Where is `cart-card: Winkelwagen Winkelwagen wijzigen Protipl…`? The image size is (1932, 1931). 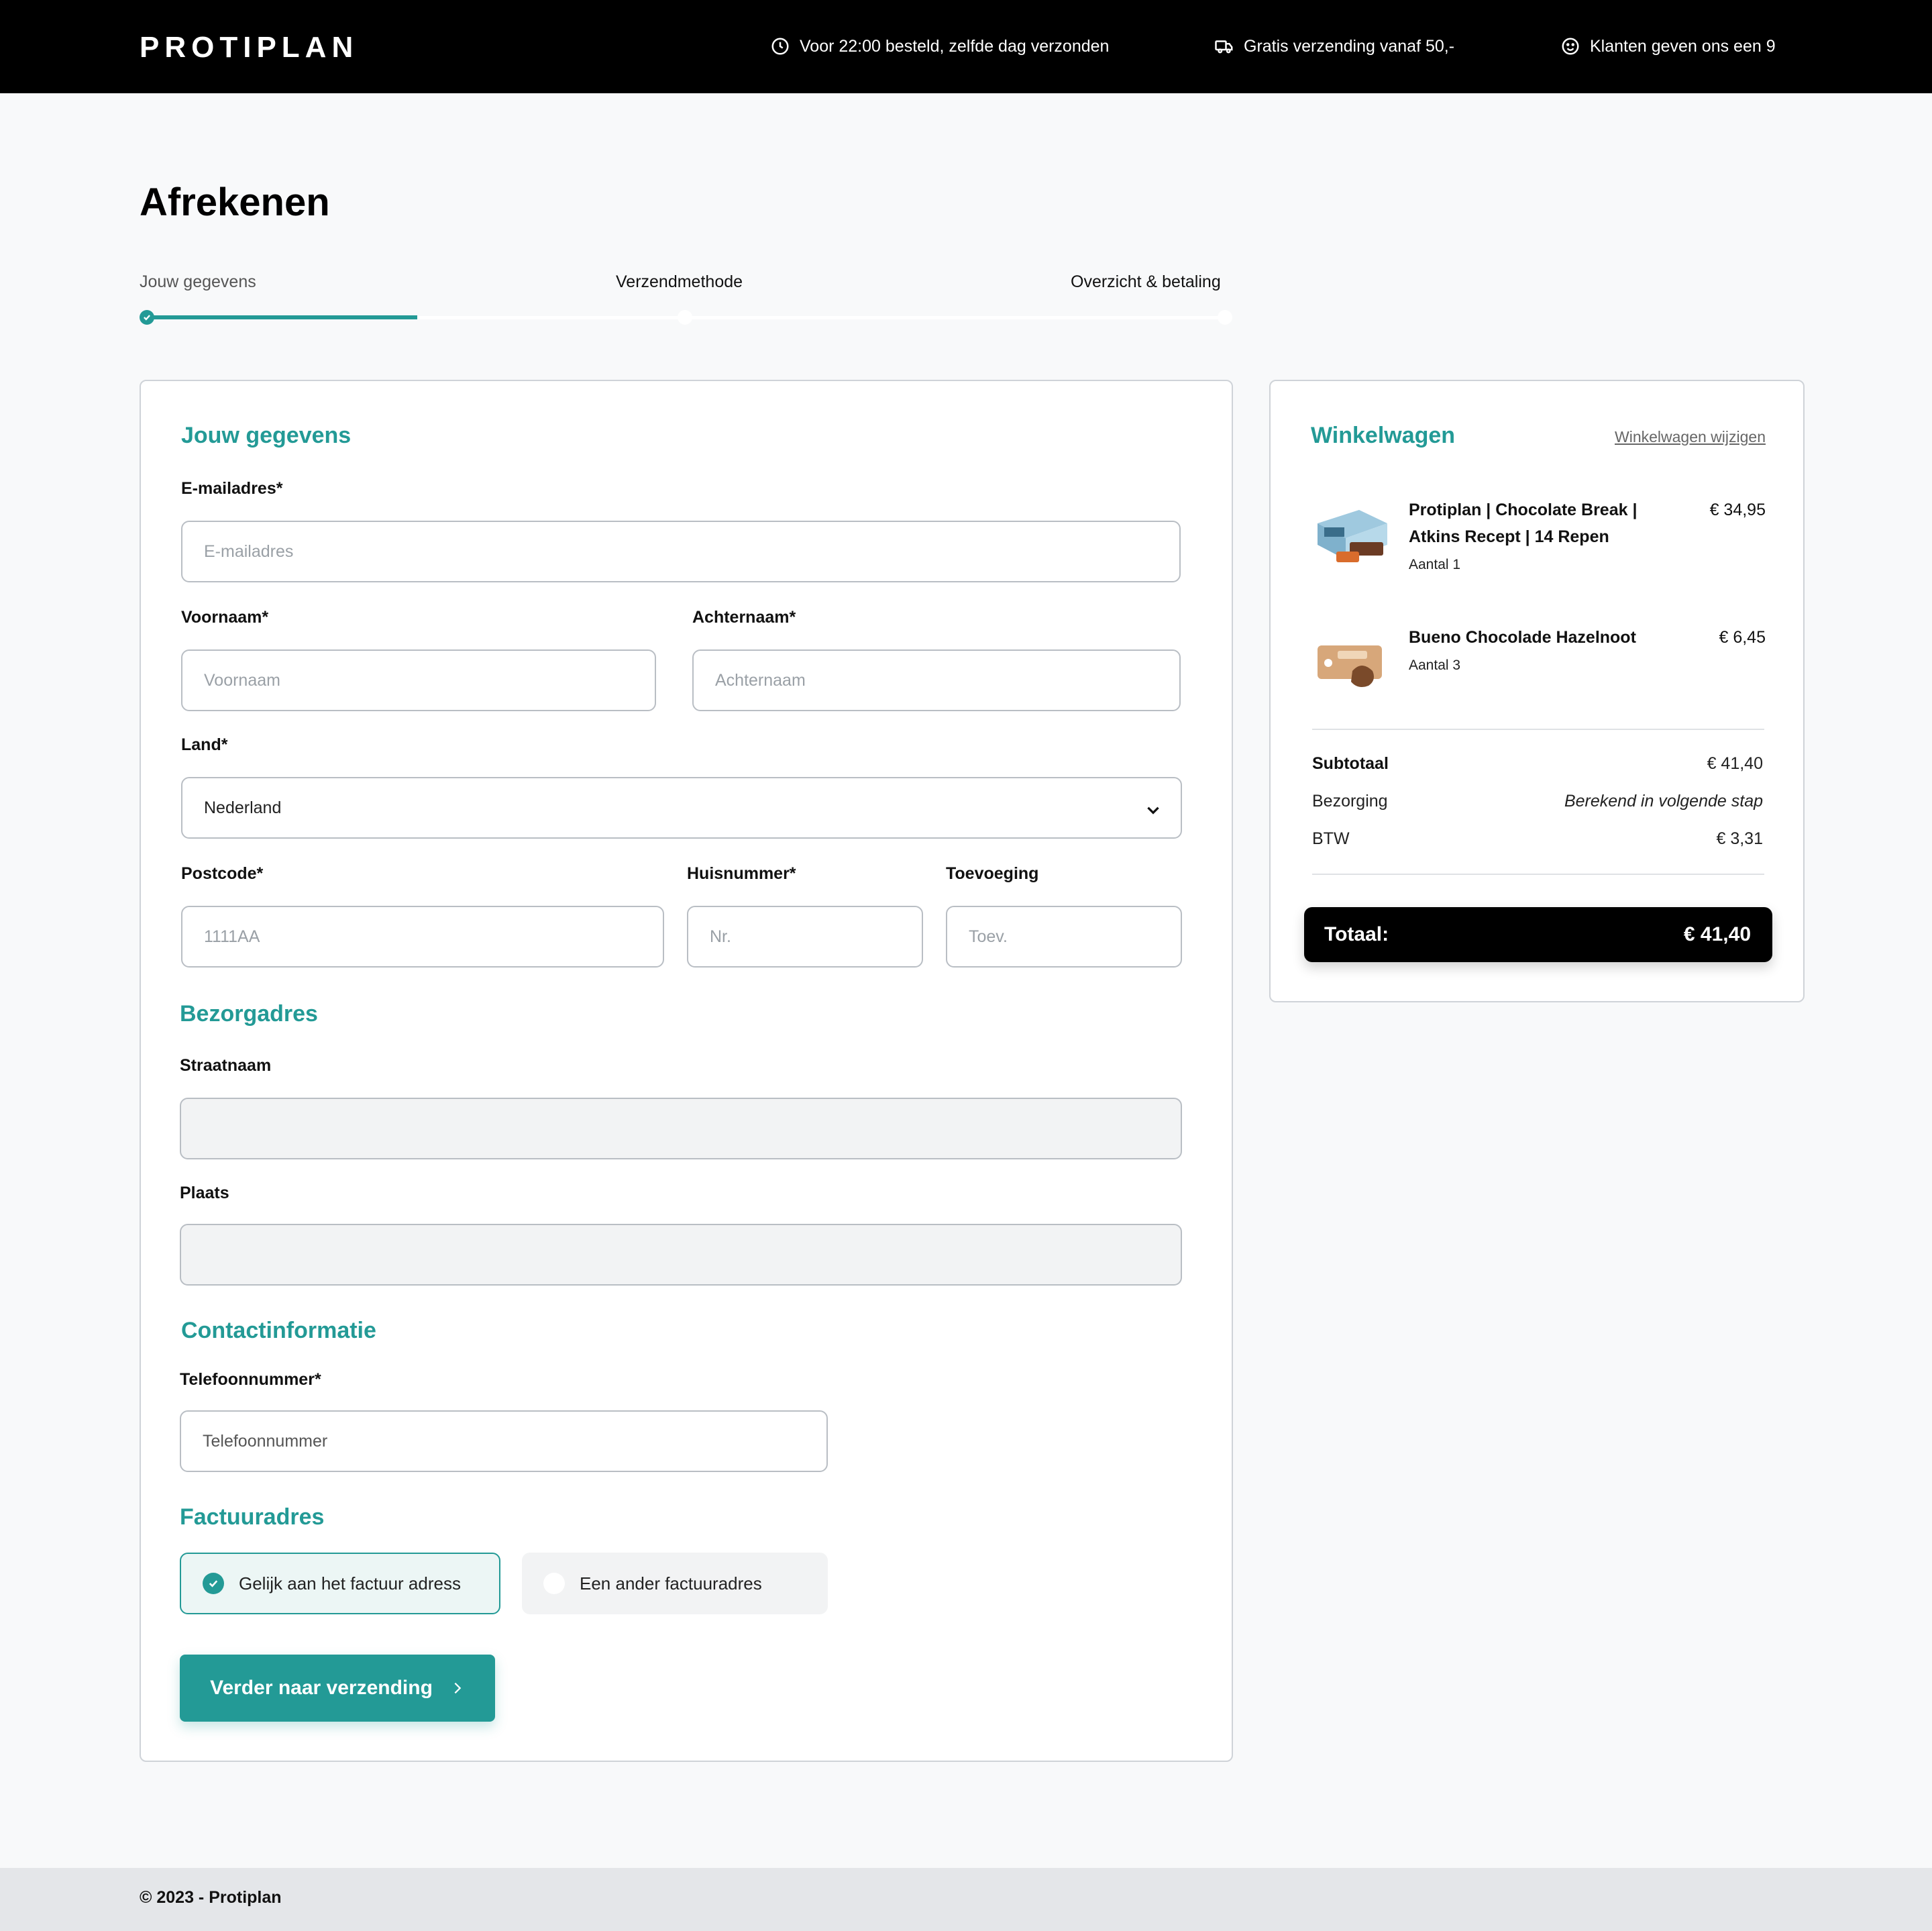 cart-card: Winkelwagen Winkelwagen wijzigen Protipl… is located at coordinates (1537, 691).